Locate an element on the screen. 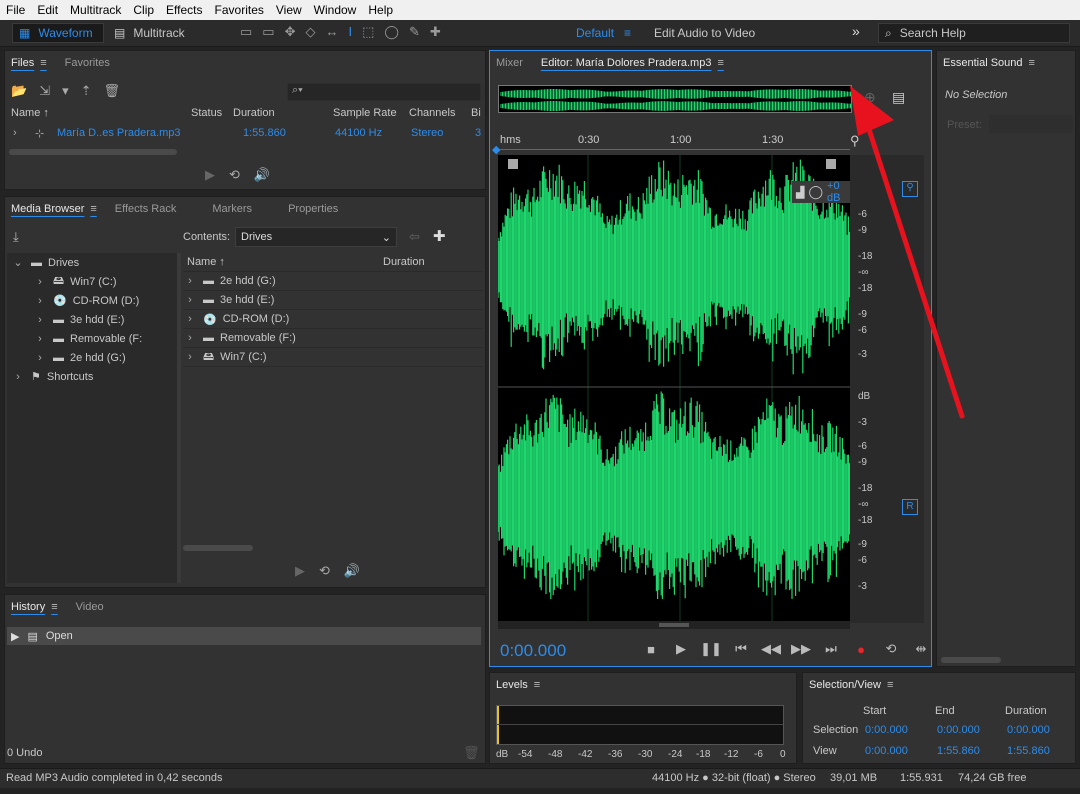  record-icon: ● is located at coordinates (861, 649).